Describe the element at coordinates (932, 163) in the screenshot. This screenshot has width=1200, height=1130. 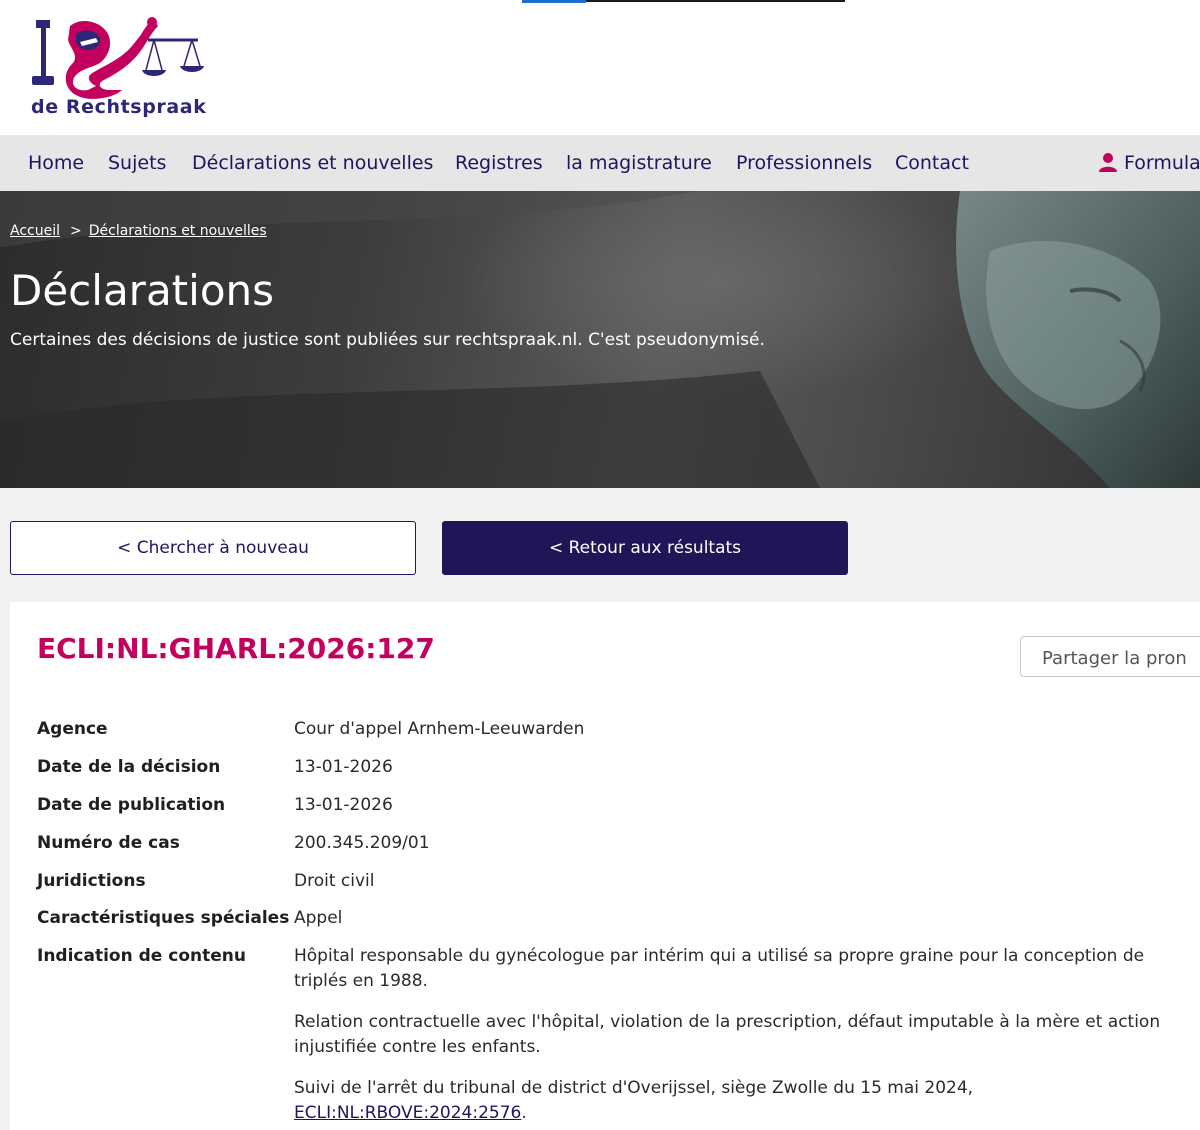
I see `nav-item-contact: Contact` at that location.